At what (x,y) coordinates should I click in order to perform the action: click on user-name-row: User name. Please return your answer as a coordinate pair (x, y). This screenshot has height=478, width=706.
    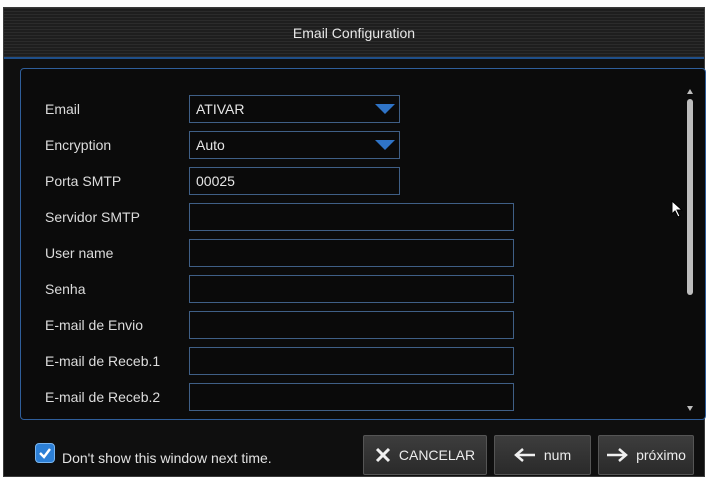
    Looking at the image, I should click on (331, 253).